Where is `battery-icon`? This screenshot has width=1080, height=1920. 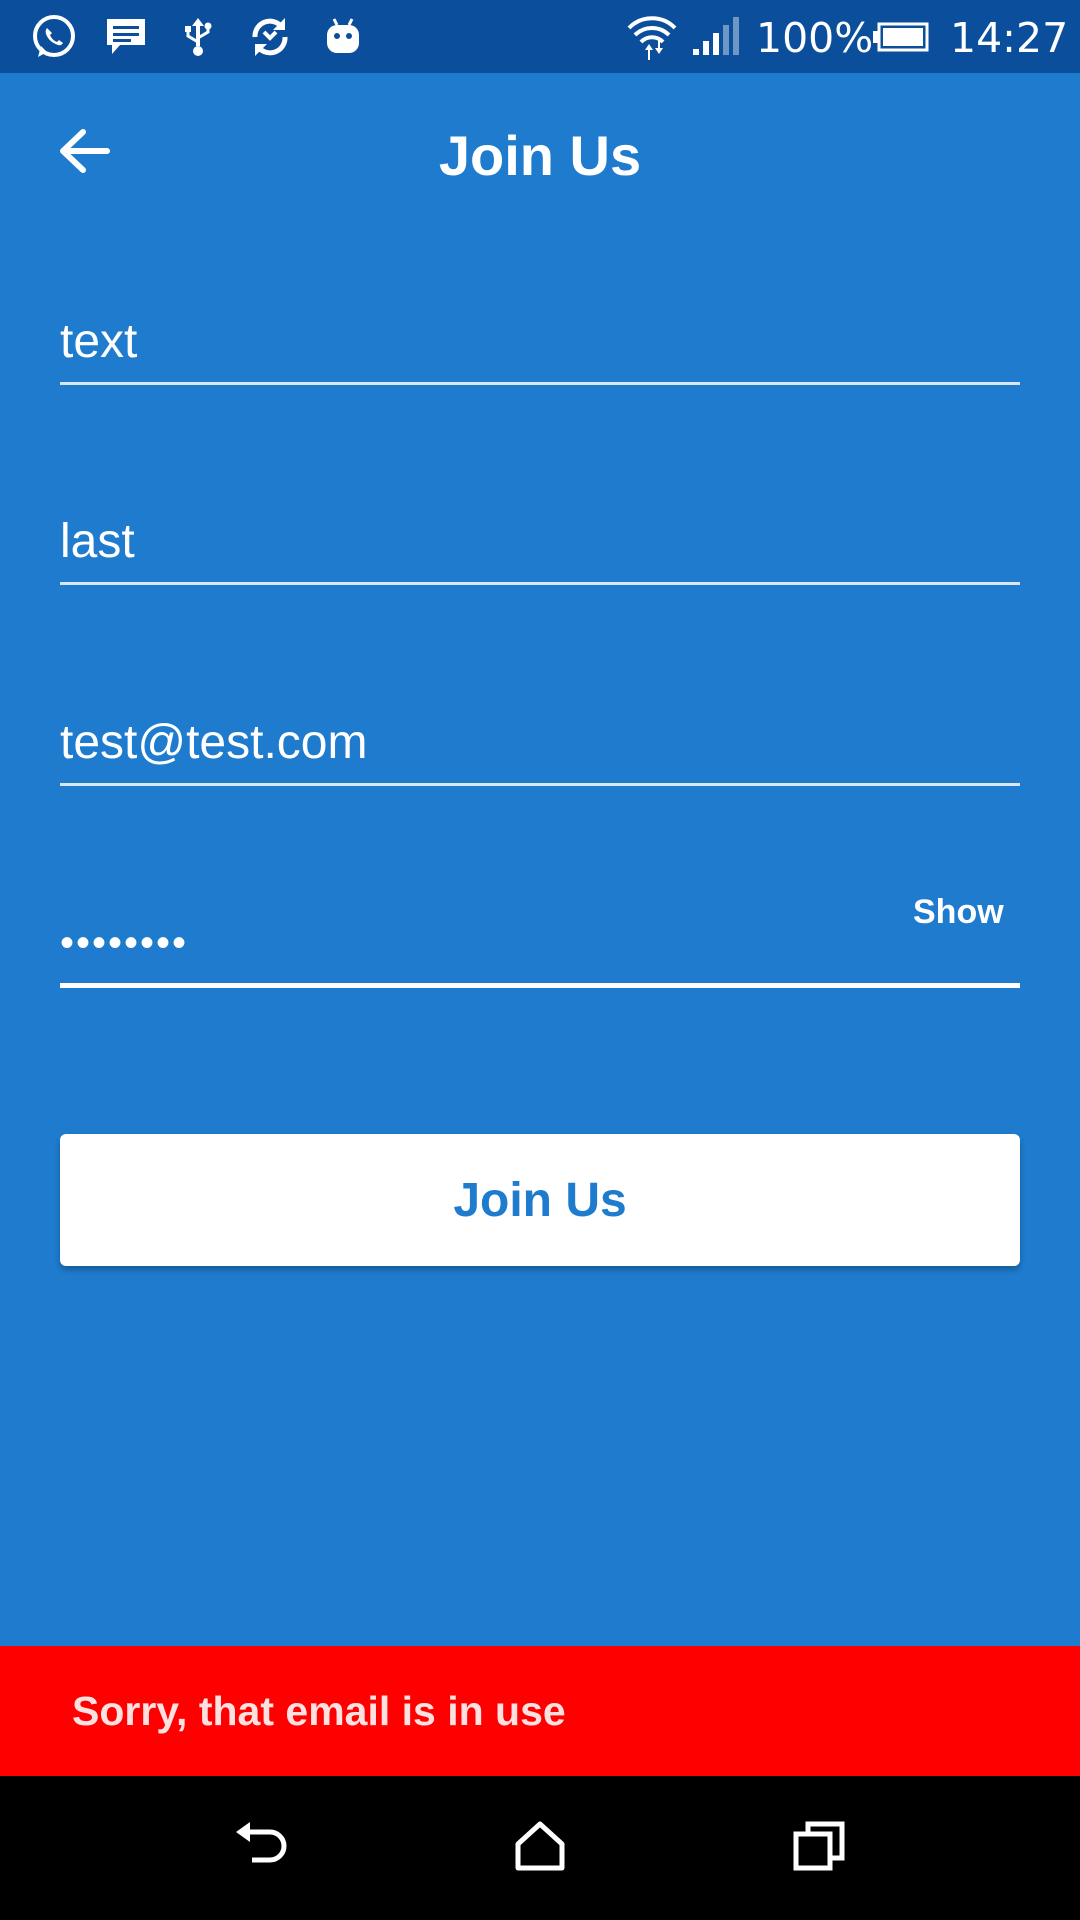
battery-icon is located at coordinates (900, 36).